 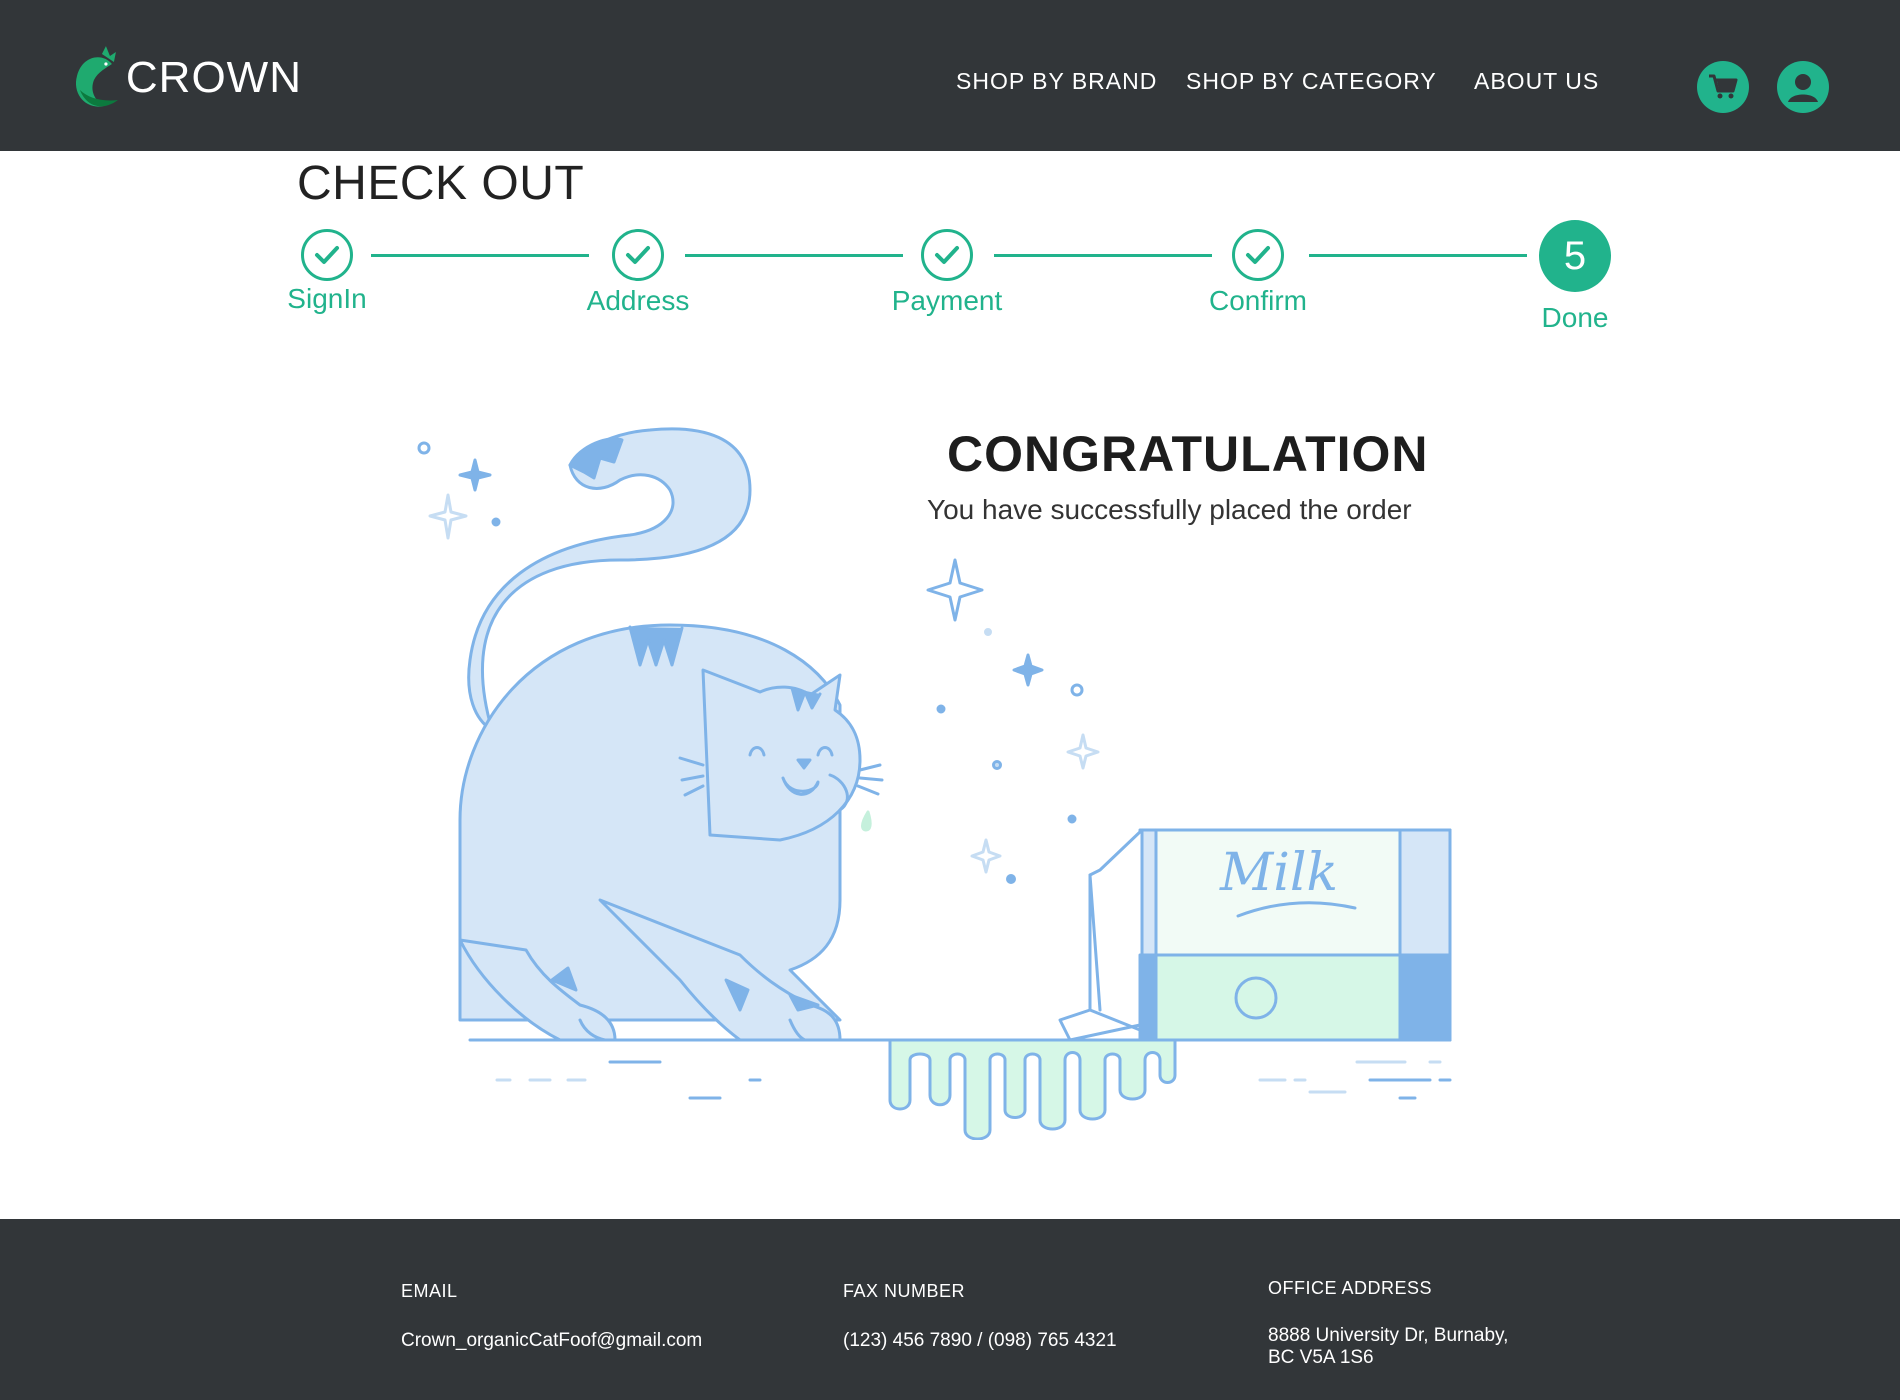 I want to click on nav-shop-by-brand: SHOP BY BRAND, so click(x=1056, y=81).